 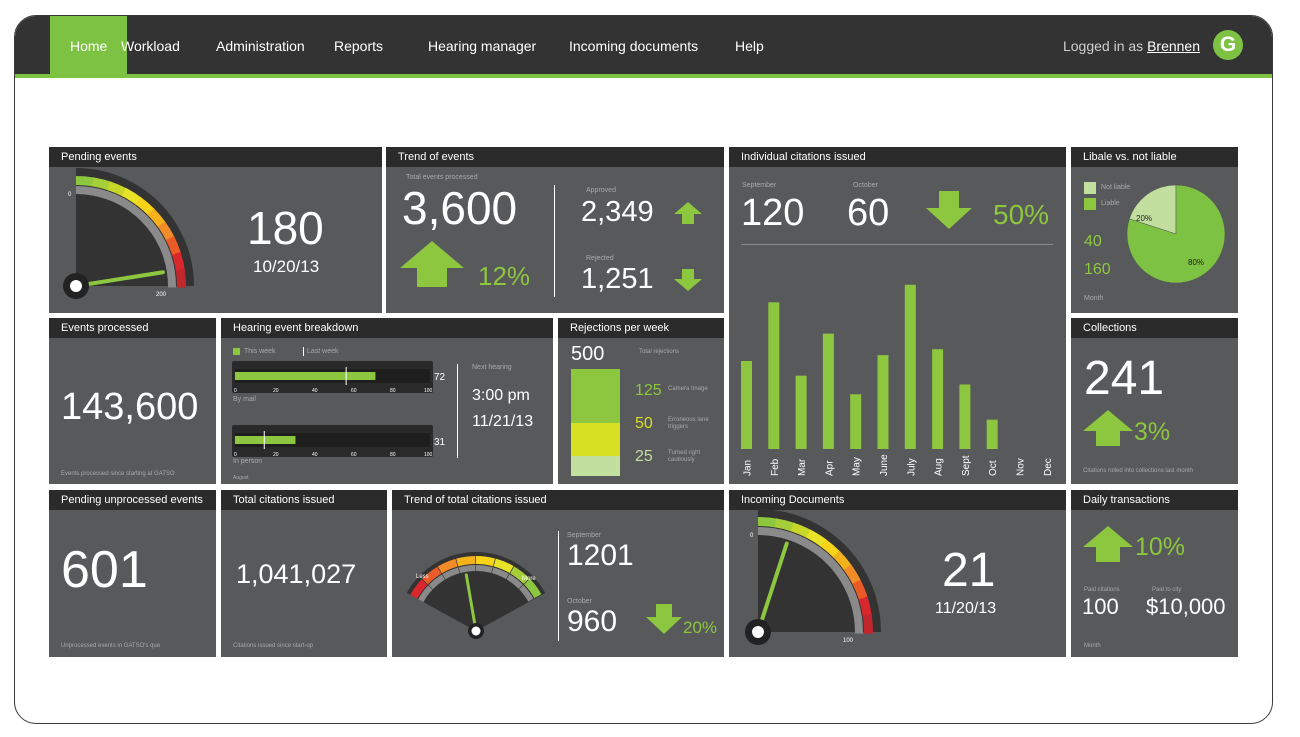 What do you see at coordinates (938, 399) in the screenshot?
I see `bar-aug` at bounding box center [938, 399].